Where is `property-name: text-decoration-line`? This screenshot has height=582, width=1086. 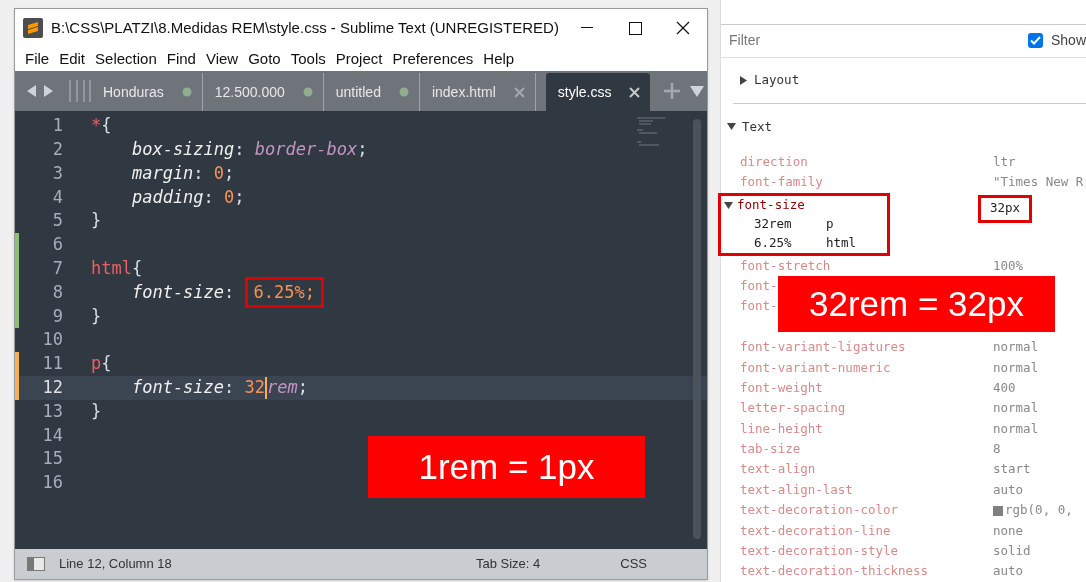 property-name: text-decoration-line is located at coordinates (815, 530).